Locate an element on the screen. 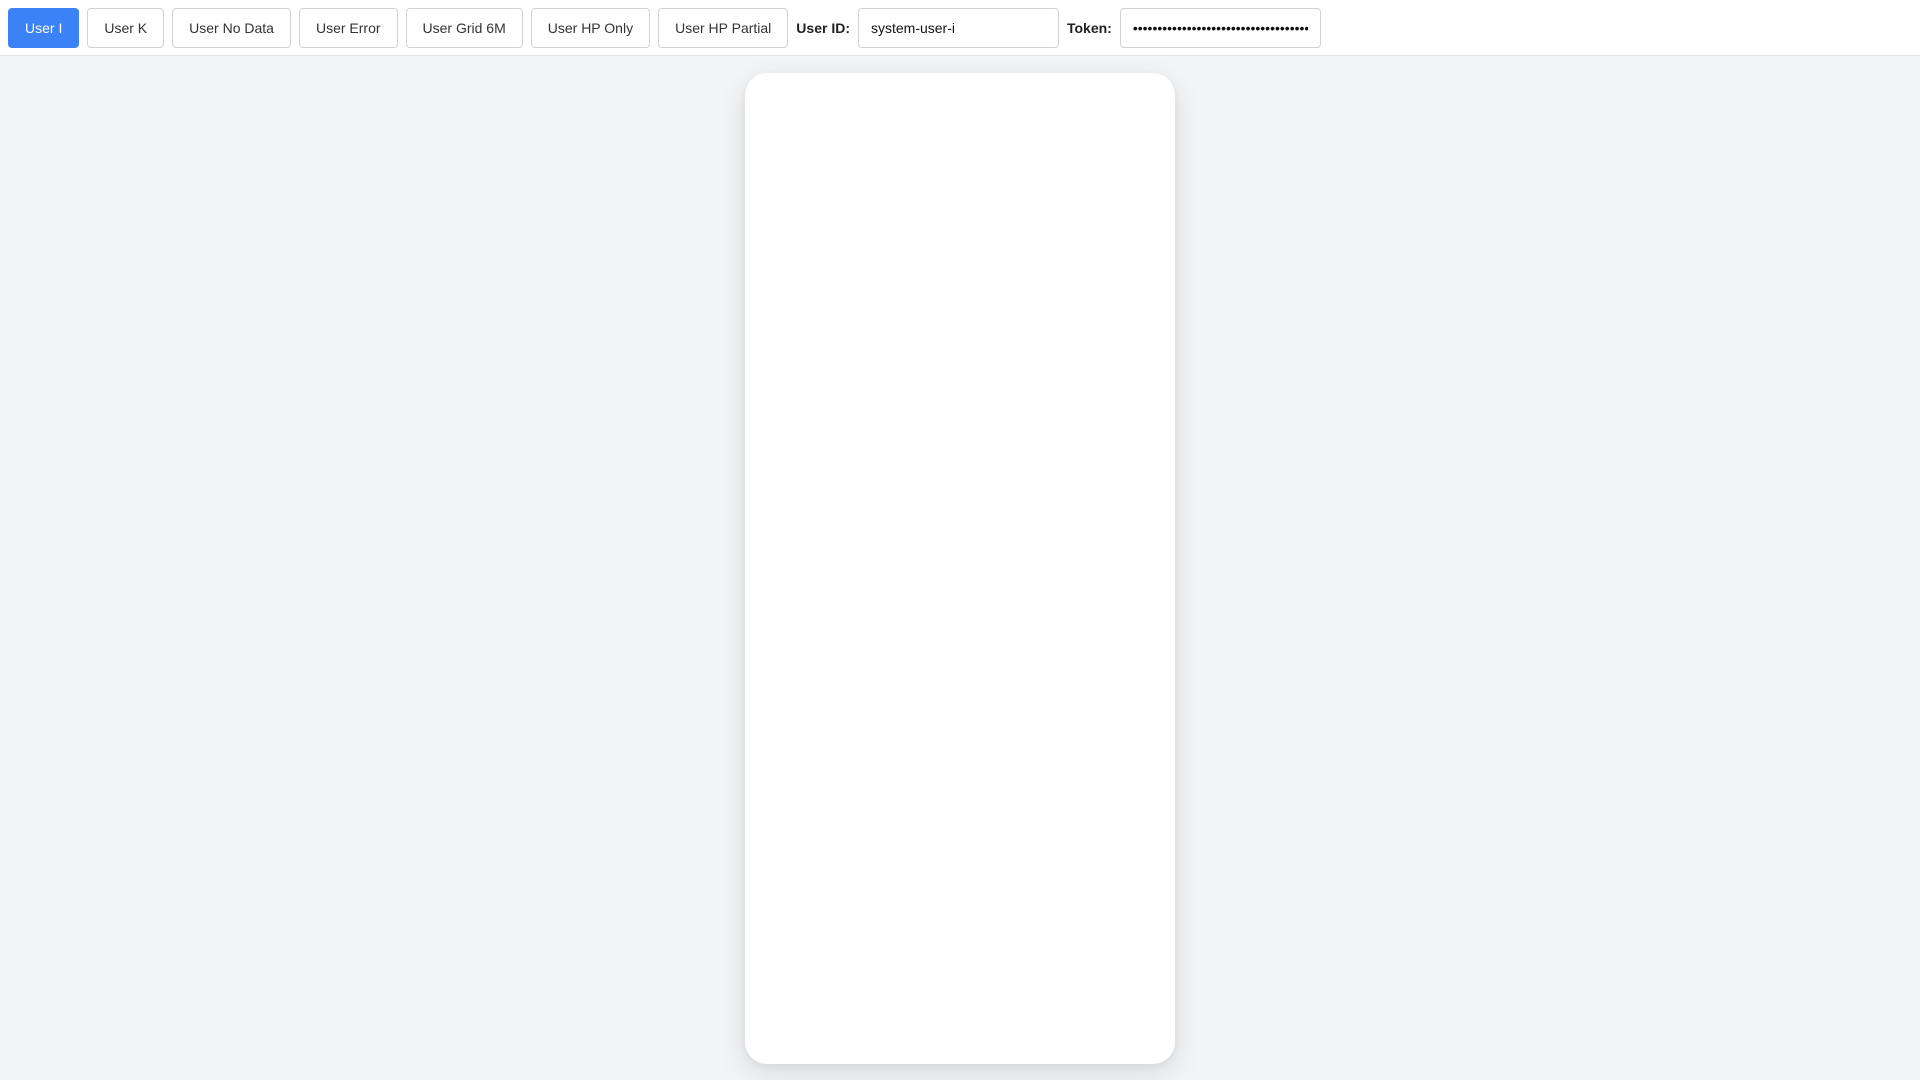  token-input is located at coordinates (1220, 27).